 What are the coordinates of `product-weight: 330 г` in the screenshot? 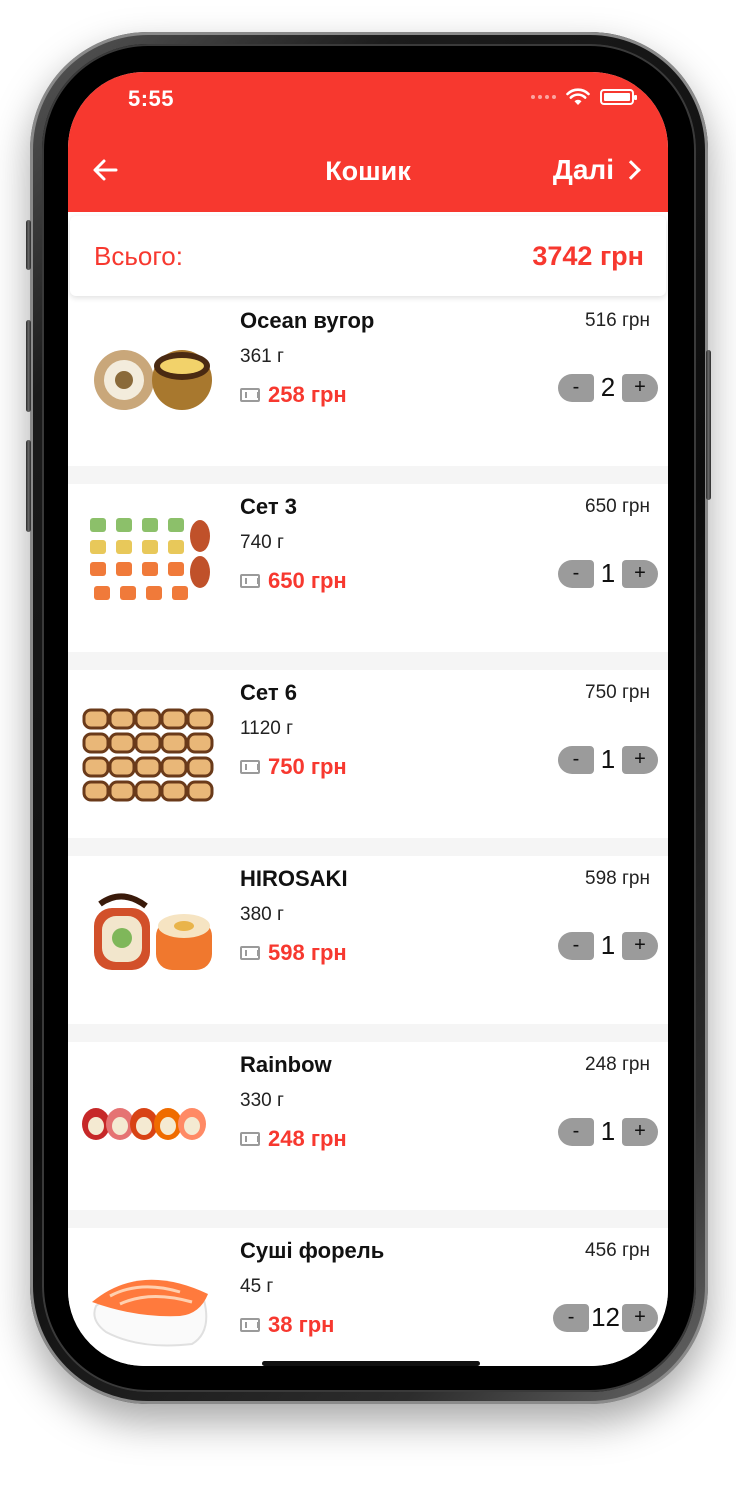 It's located at (262, 1100).